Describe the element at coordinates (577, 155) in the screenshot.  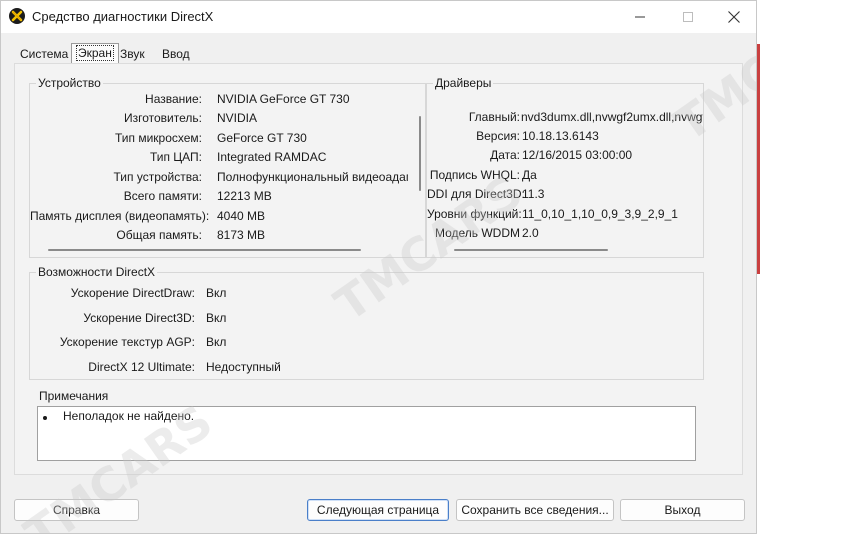
I see `driver-value: 12/16/2015 03:00:00` at that location.